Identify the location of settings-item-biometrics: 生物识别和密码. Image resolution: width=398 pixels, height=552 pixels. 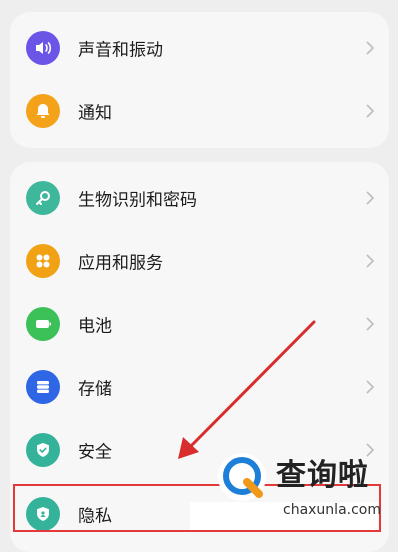
(199, 197).